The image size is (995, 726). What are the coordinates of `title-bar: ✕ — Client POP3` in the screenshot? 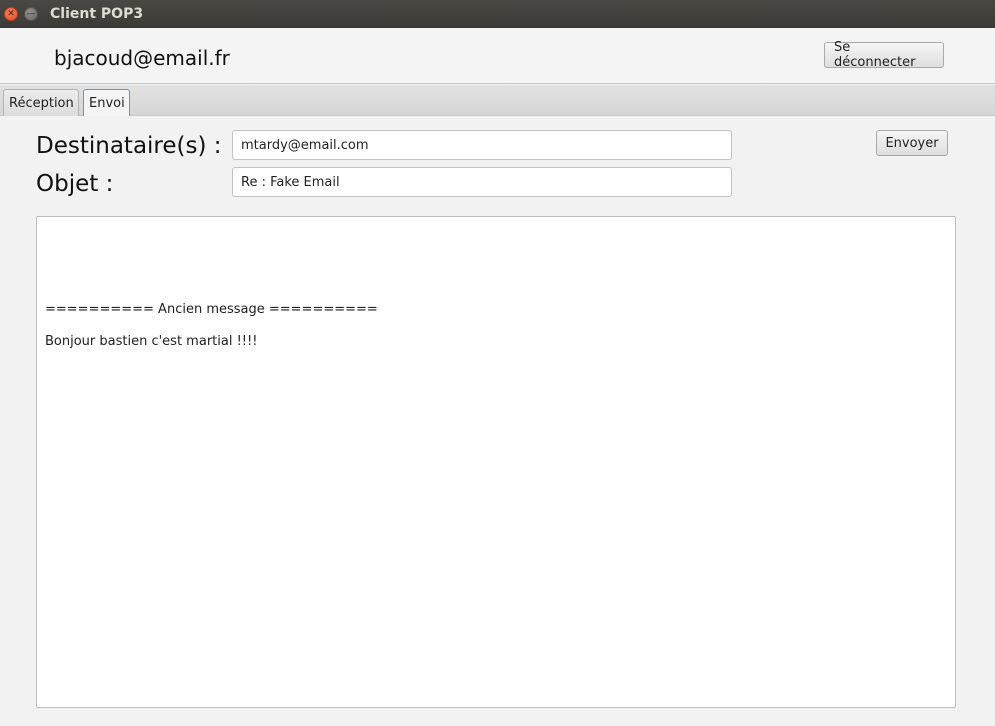 It's located at (497, 14).